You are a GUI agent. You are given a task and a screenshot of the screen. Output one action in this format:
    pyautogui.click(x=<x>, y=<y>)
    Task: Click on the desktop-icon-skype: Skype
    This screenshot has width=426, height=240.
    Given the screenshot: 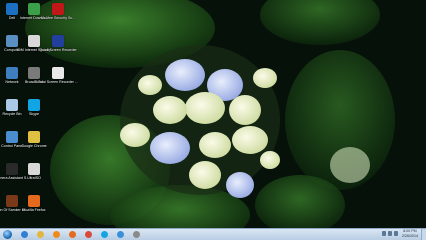 What is the action you would take?
    pyautogui.click(x=34, y=111)
    